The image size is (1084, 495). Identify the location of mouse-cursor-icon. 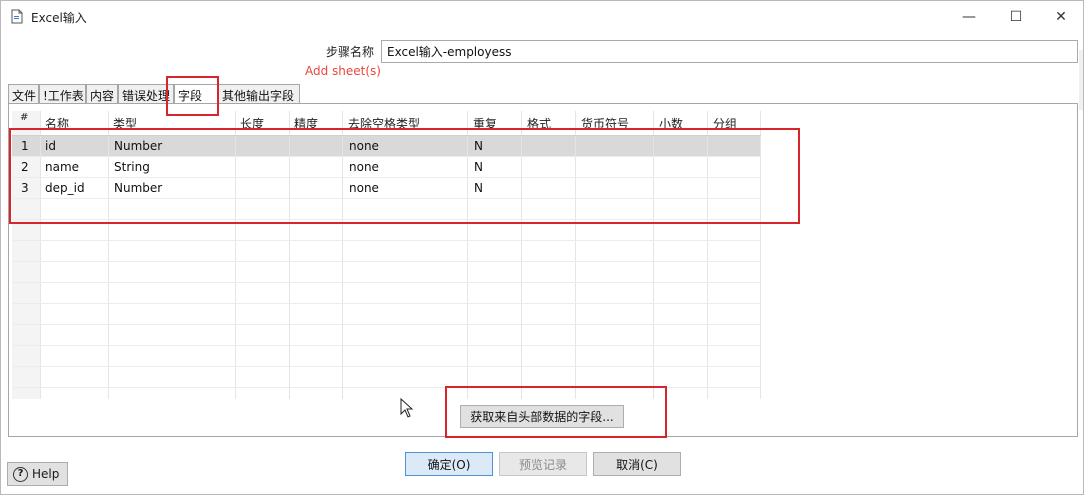
(407, 408).